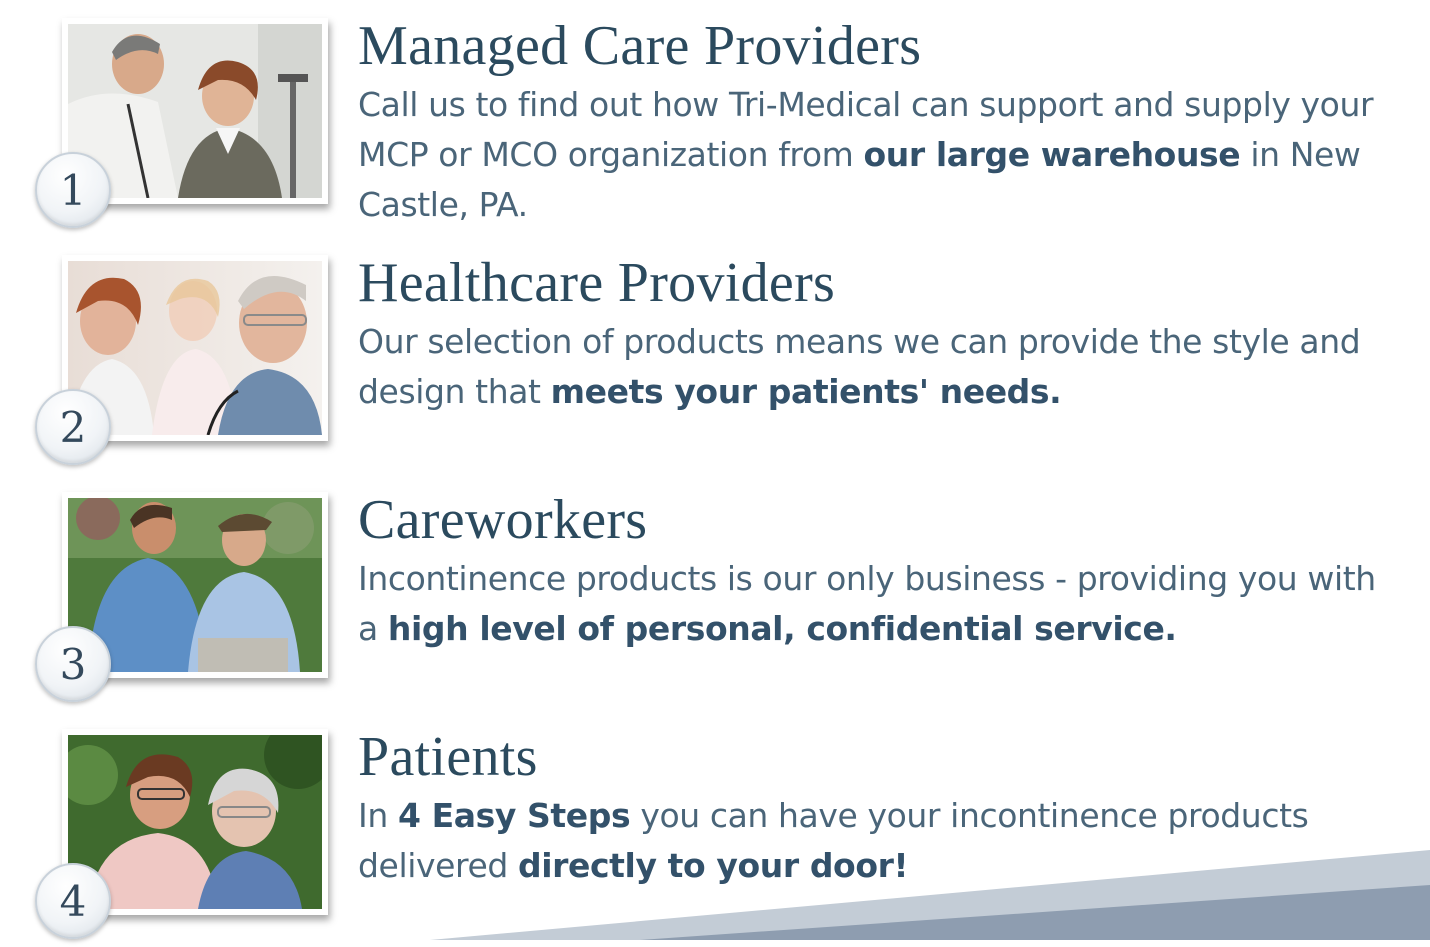 This screenshot has width=1430, height=947. What do you see at coordinates (597, 283) in the screenshot?
I see `card-title: Healthcare Providers` at bounding box center [597, 283].